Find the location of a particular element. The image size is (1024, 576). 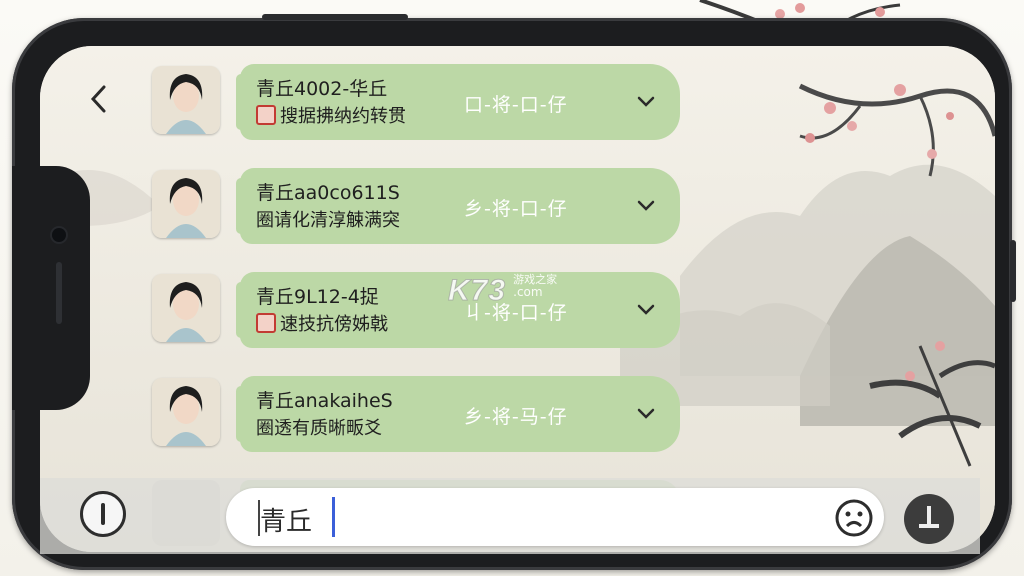

server-description: 搜据拂纳约转贯 is located at coordinates (343, 116).